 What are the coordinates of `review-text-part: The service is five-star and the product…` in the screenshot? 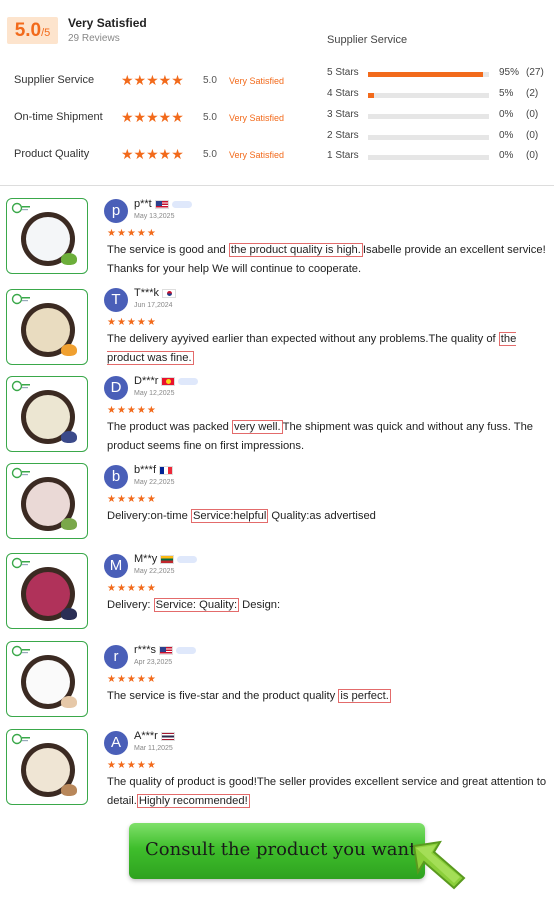 It's located at (223, 696).